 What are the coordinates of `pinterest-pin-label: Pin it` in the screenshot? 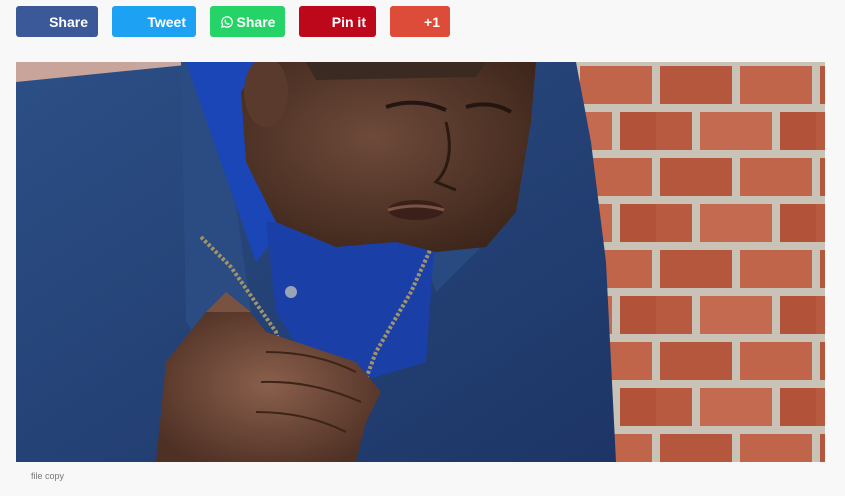 It's located at (348, 21).